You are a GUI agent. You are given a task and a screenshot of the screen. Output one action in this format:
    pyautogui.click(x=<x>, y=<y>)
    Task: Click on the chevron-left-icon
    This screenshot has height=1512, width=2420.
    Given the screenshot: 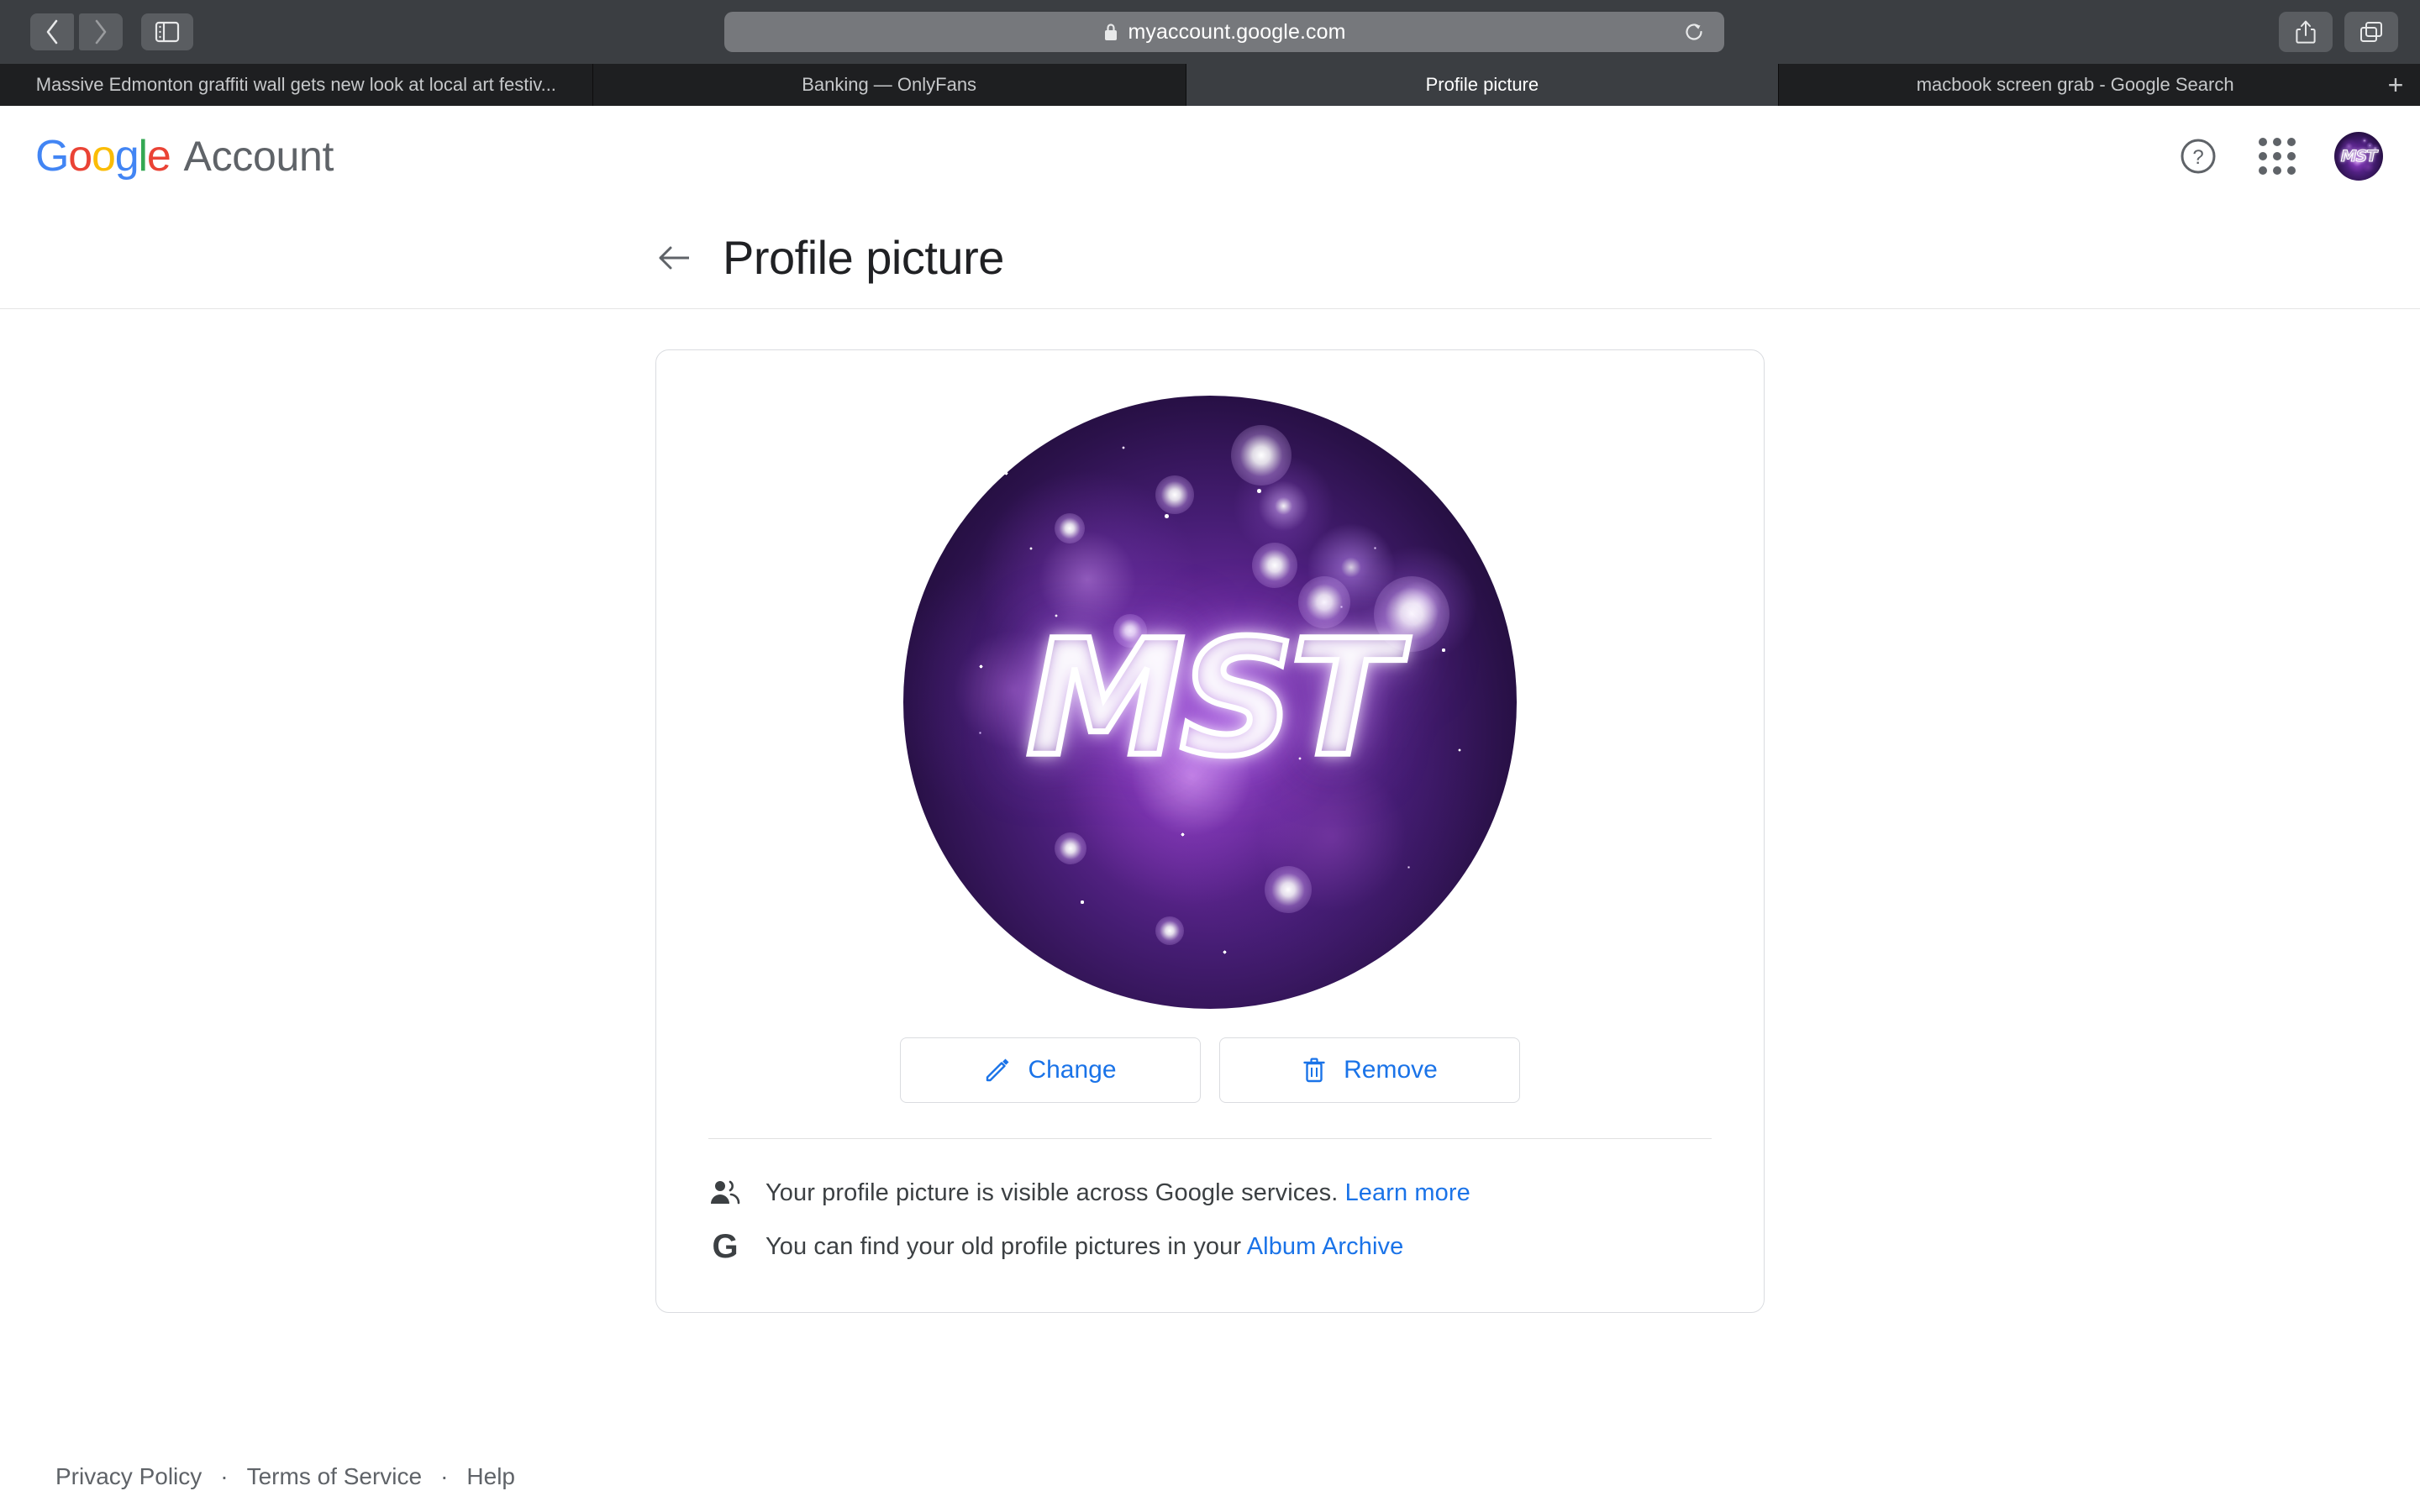 What is the action you would take?
    pyautogui.click(x=52, y=32)
    